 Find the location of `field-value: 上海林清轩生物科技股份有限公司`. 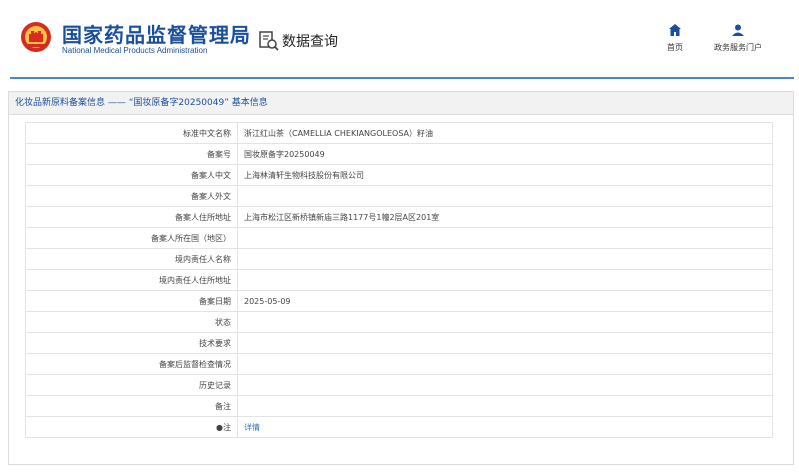

field-value: 上海林清轩生物科技股份有限公司 is located at coordinates (505, 175).